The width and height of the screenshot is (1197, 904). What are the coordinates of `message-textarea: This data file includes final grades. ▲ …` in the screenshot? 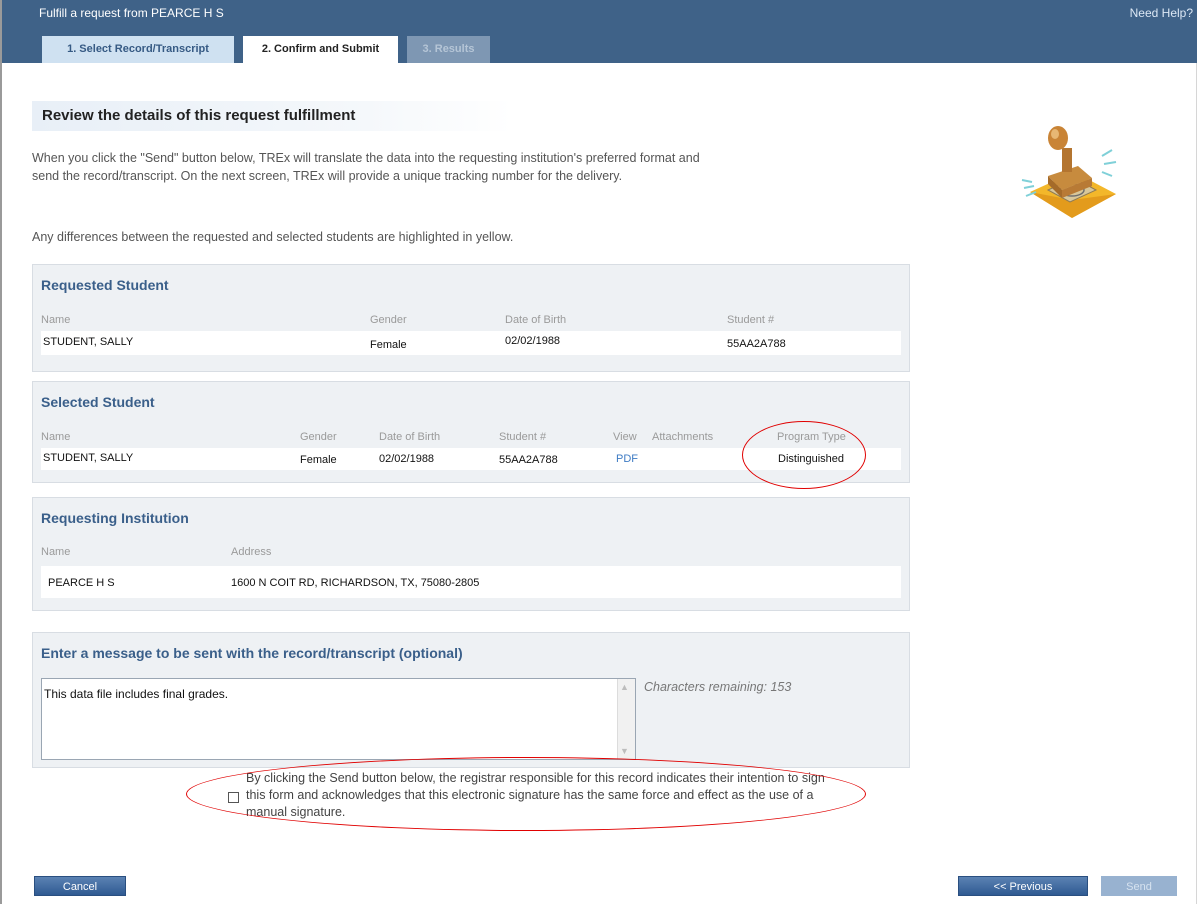 It's located at (338, 719).